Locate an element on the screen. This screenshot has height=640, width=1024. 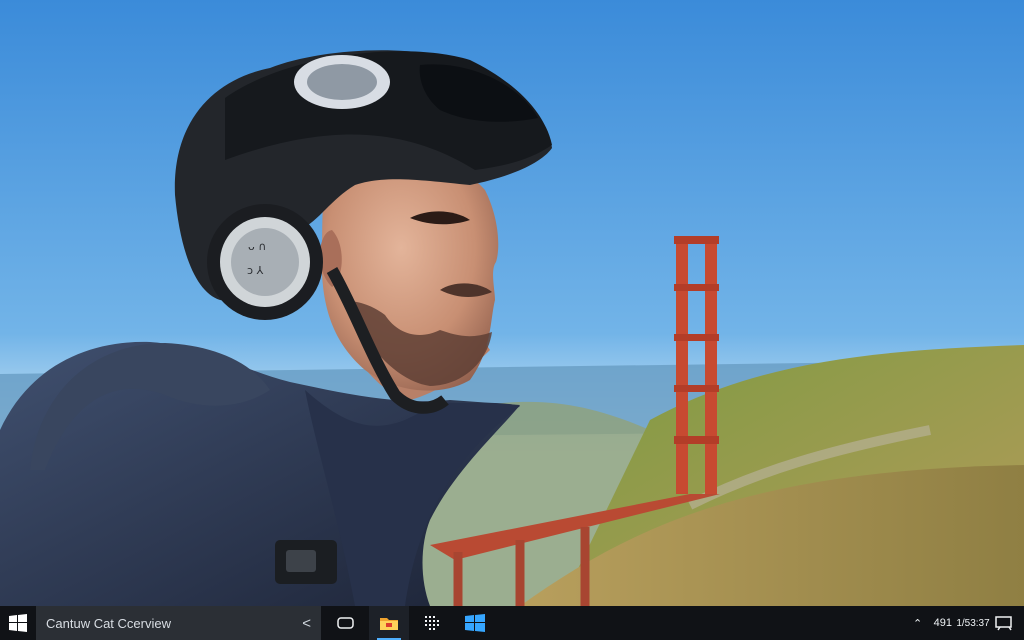
notification-icon is located at coordinates (1003, 623).